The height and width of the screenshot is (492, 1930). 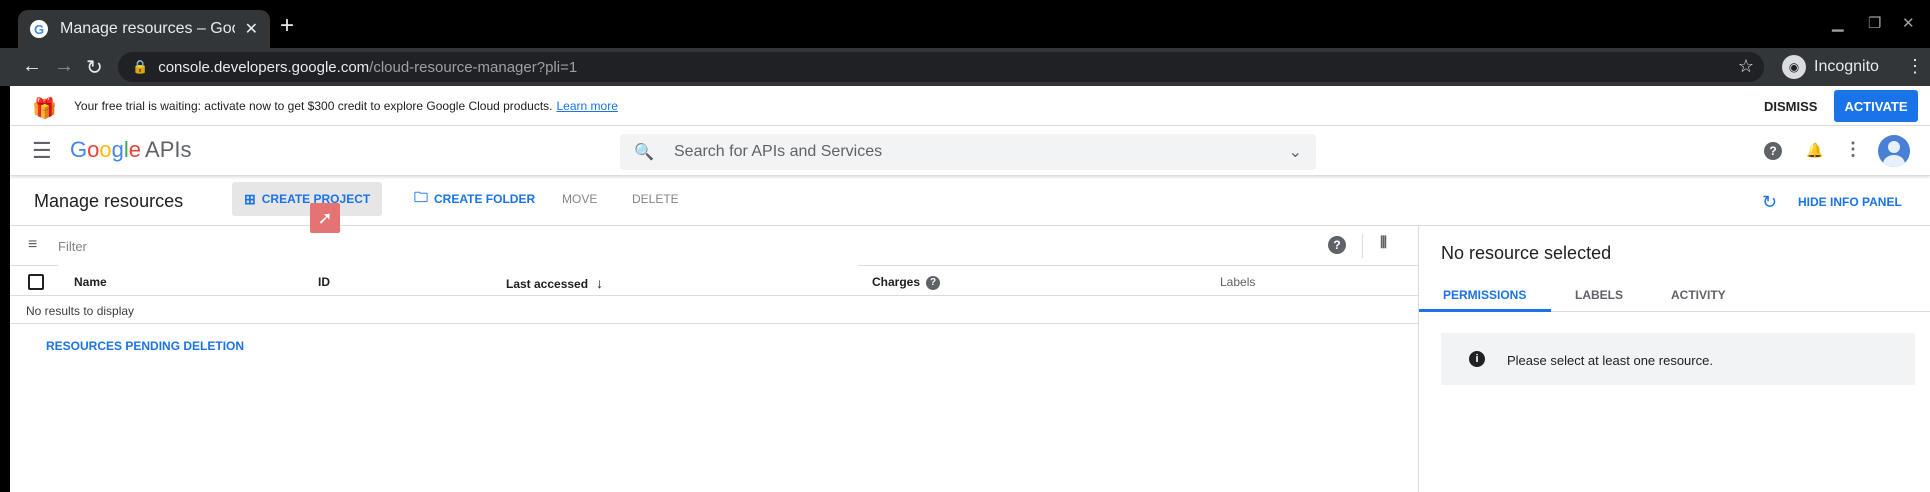 I want to click on filter-input, so click(x=458, y=246).